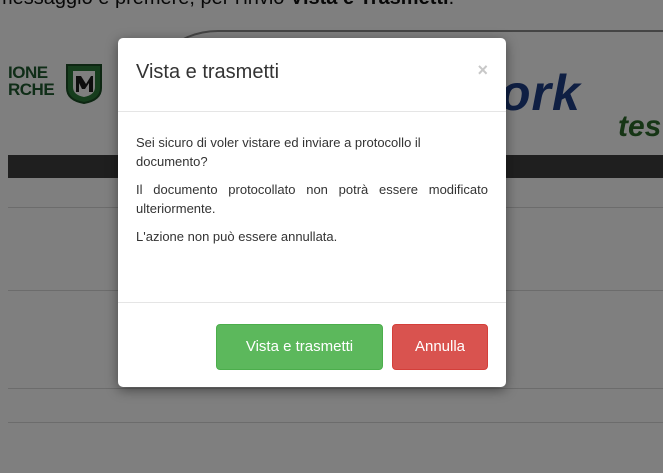 The image size is (663, 473). What do you see at coordinates (440, 347) in the screenshot?
I see `cancel-button: Annulla` at bounding box center [440, 347].